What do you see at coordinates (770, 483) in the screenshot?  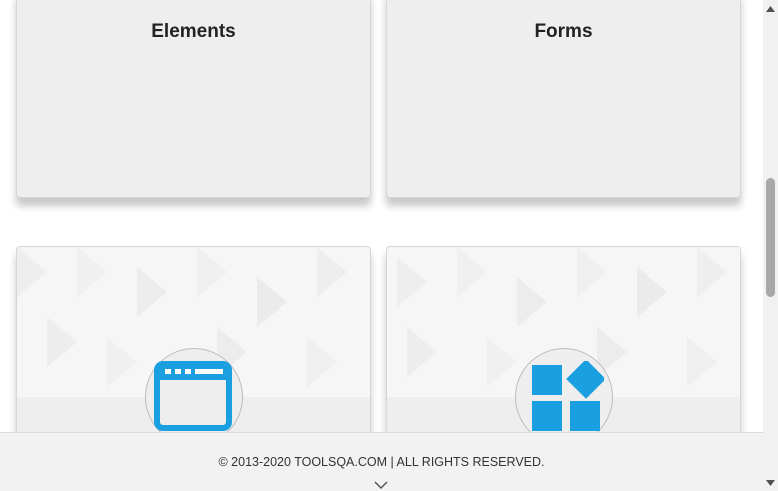 I see `scroll-down-arrow-icon` at bounding box center [770, 483].